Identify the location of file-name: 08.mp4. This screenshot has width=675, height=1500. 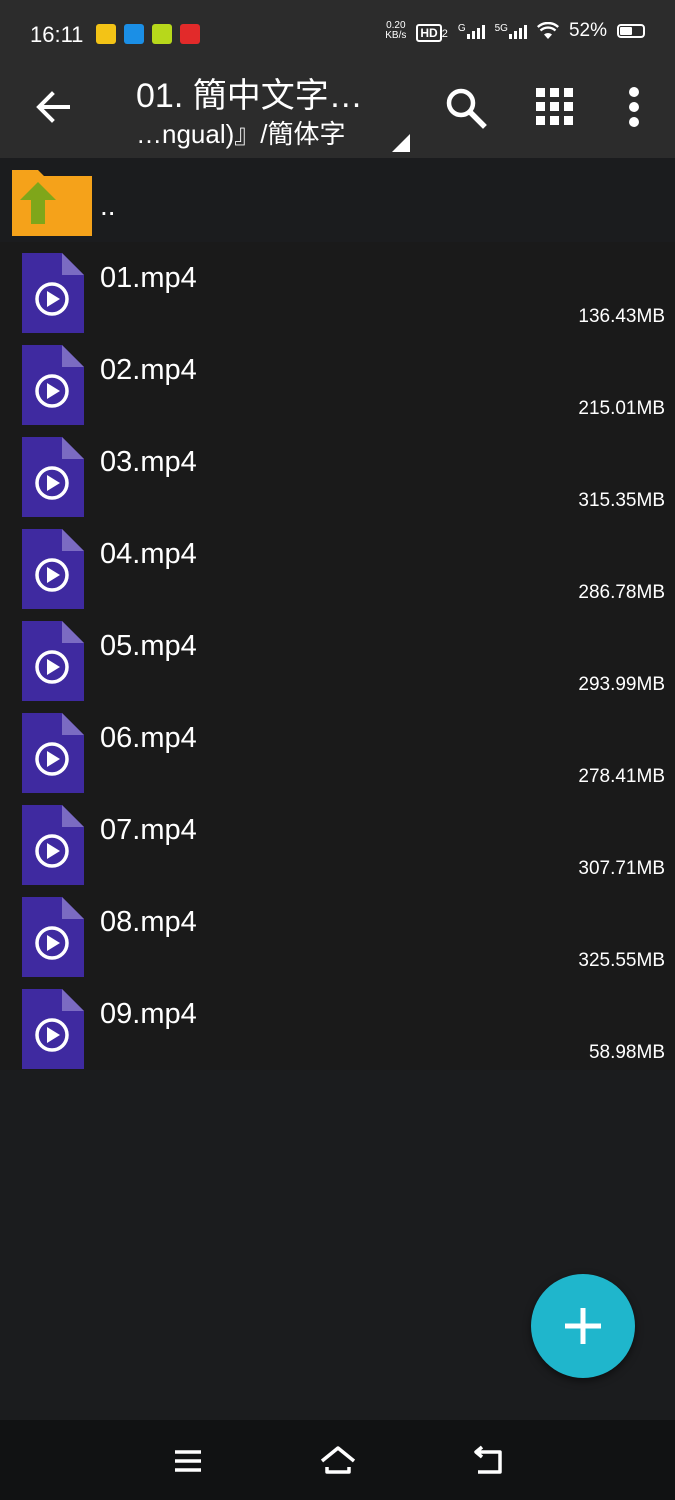
(148, 922).